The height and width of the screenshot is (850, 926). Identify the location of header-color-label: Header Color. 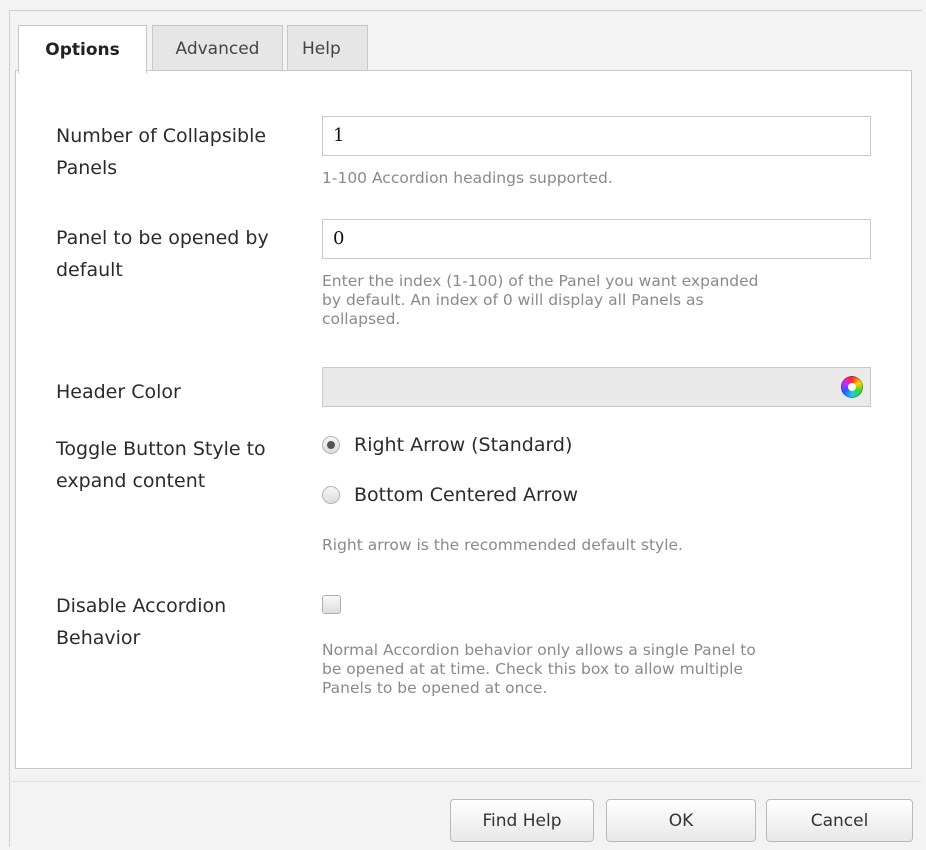
(118, 392).